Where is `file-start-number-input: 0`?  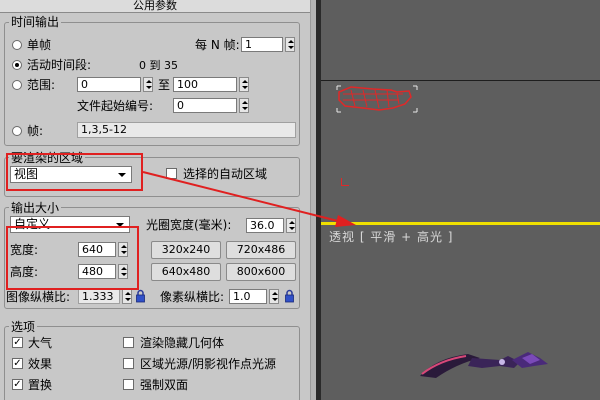
file-start-number-input: 0 is located at coordinates (205, 105).